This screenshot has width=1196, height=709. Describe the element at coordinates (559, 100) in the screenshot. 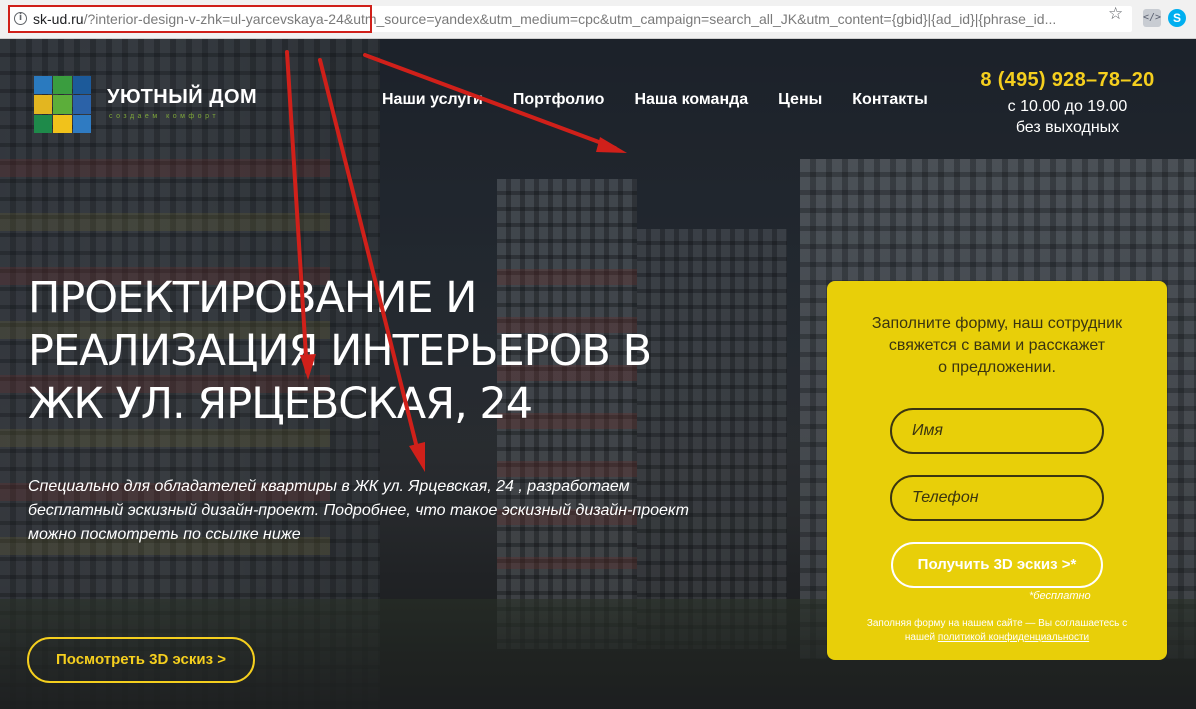

I see `nav-item-portfolio: Портфолио` at that location.